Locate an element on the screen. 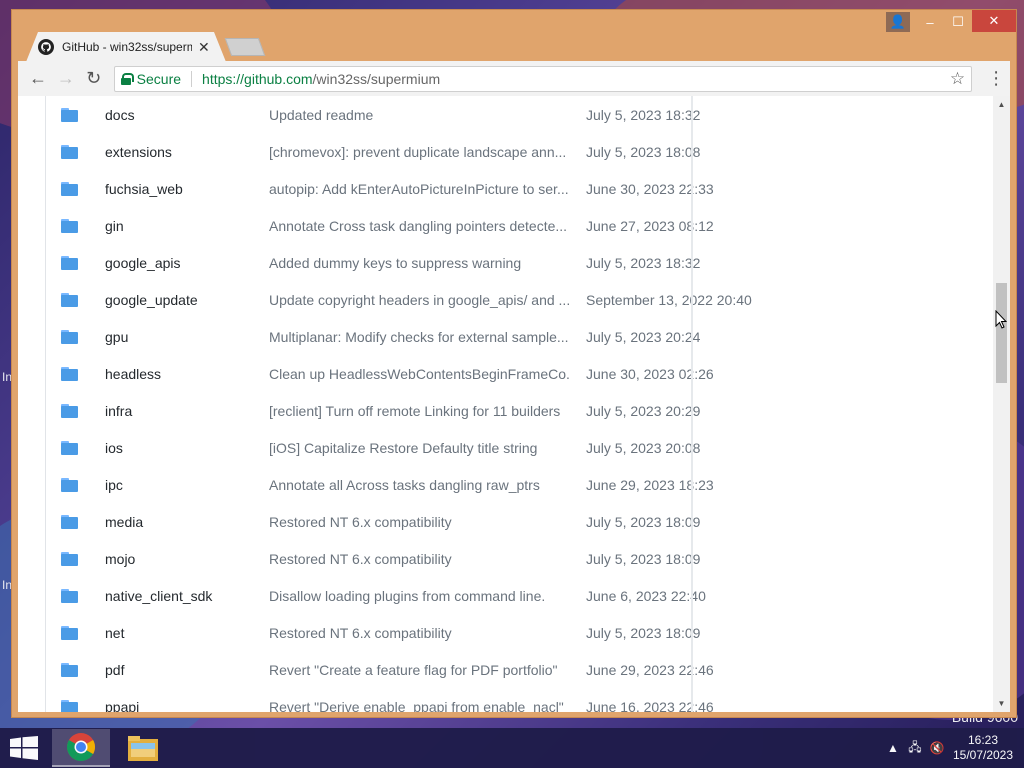  file-name-link: infra is located at coordinates (118, 411).